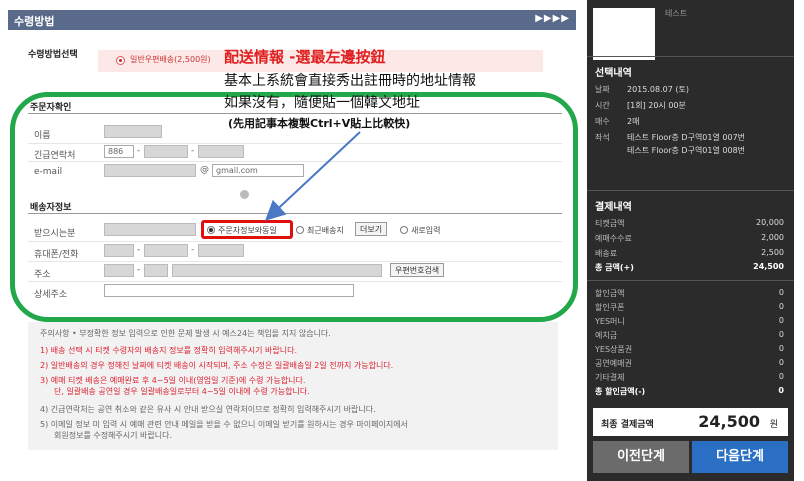 This screenshot has height=481, width=804. What do you see at coordinates (204, 170) in the screenshot?
I see `at-sign: @` at bounding box center [204, 170].